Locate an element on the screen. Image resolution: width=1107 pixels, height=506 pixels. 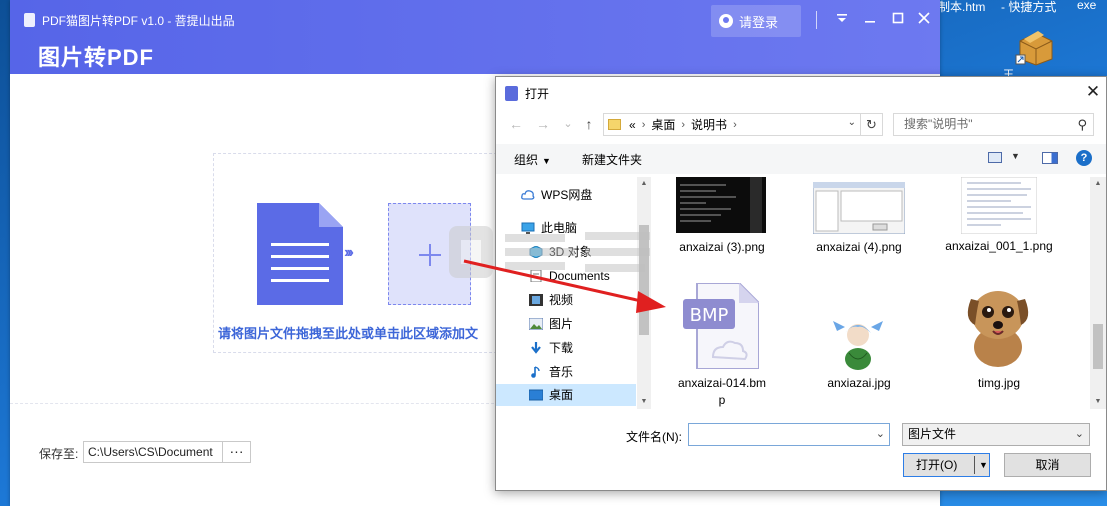
preview-pane-icon is located at coordinates (1050, 158).